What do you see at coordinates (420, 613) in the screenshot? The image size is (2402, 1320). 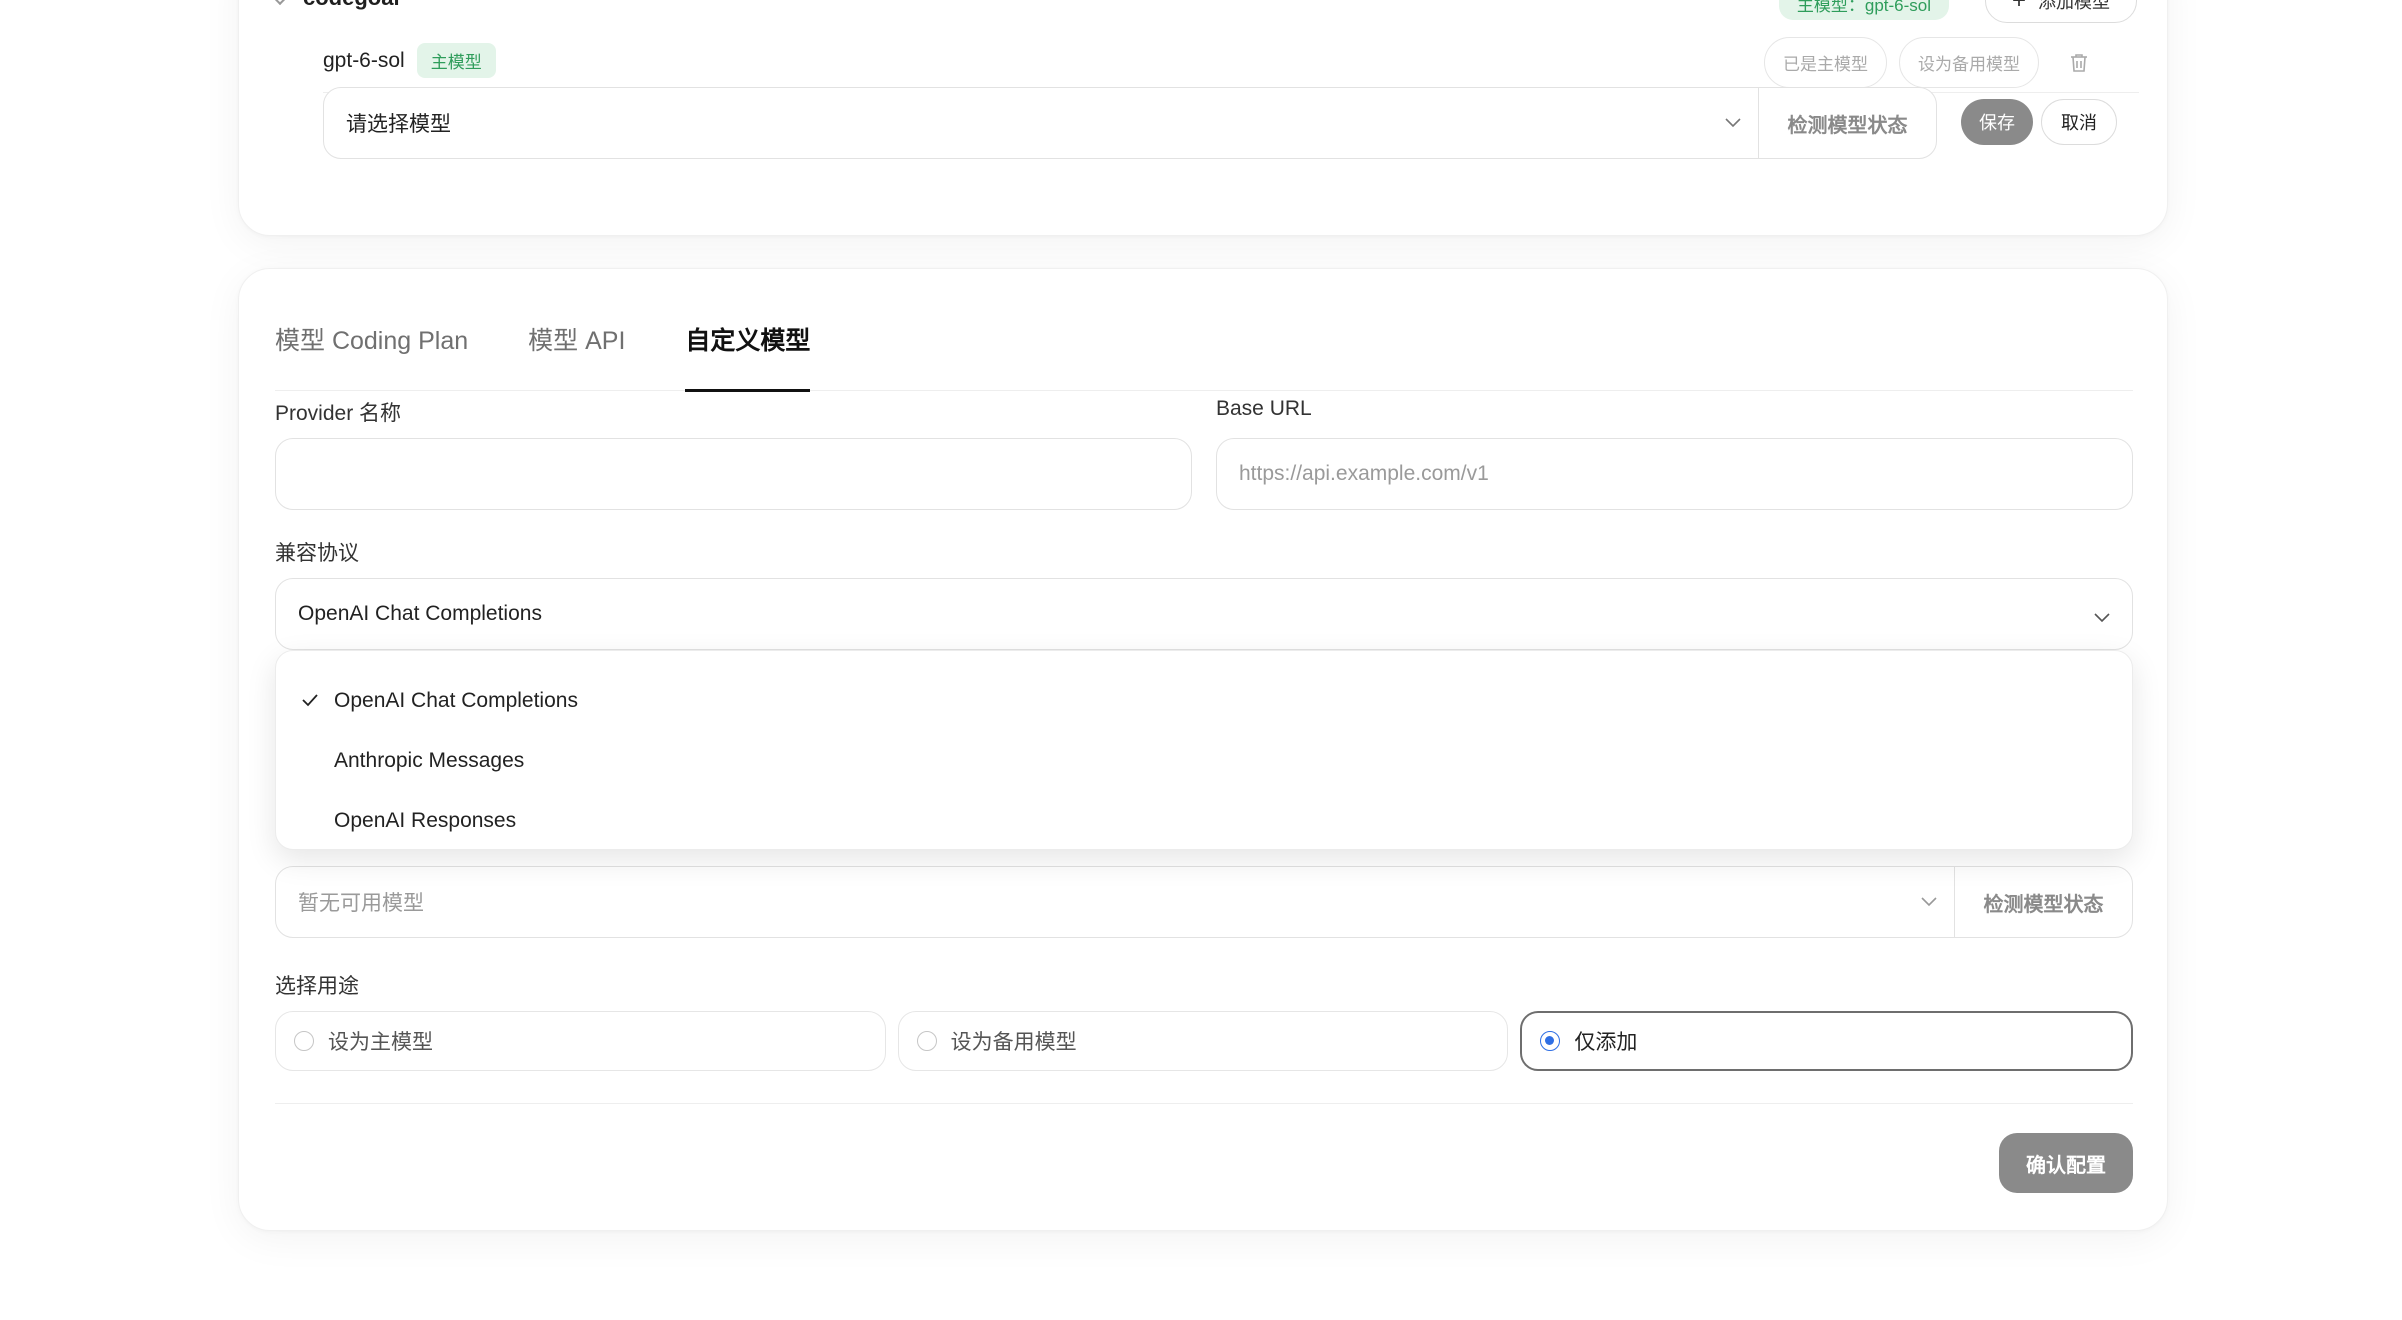 I see `protocol-select-value: OpenAI Chat Completions` at bounding box center [420, 613].